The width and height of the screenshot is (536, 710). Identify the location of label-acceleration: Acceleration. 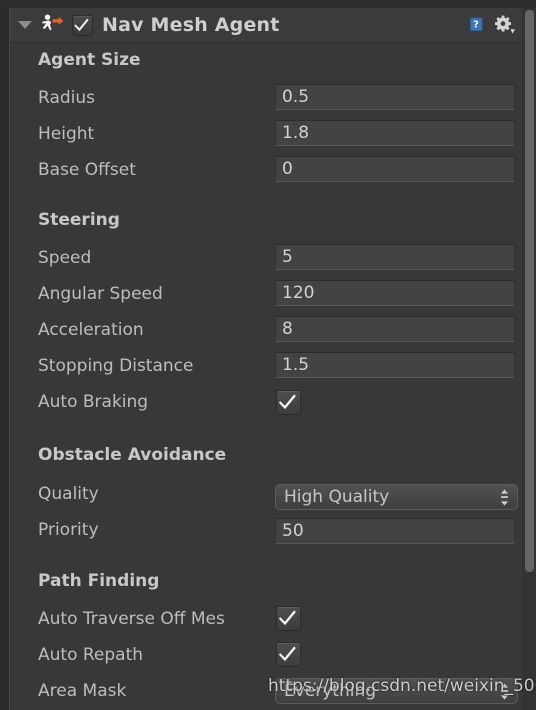
(91, 330).